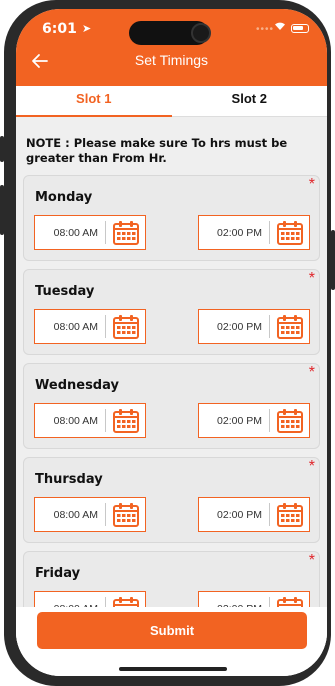 This screenshot has width=335, height=686. What do you see at coordinates (265, 29) in the screenshot?
I see `signal-icon: ••••` at bounding box center [265, 29].